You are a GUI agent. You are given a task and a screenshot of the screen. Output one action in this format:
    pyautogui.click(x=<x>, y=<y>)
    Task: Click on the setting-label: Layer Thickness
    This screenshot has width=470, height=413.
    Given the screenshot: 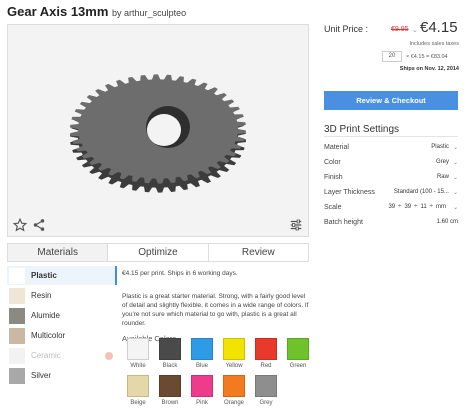 What is the action you would take?
    pyautogui.click(x=349, y=192)
    